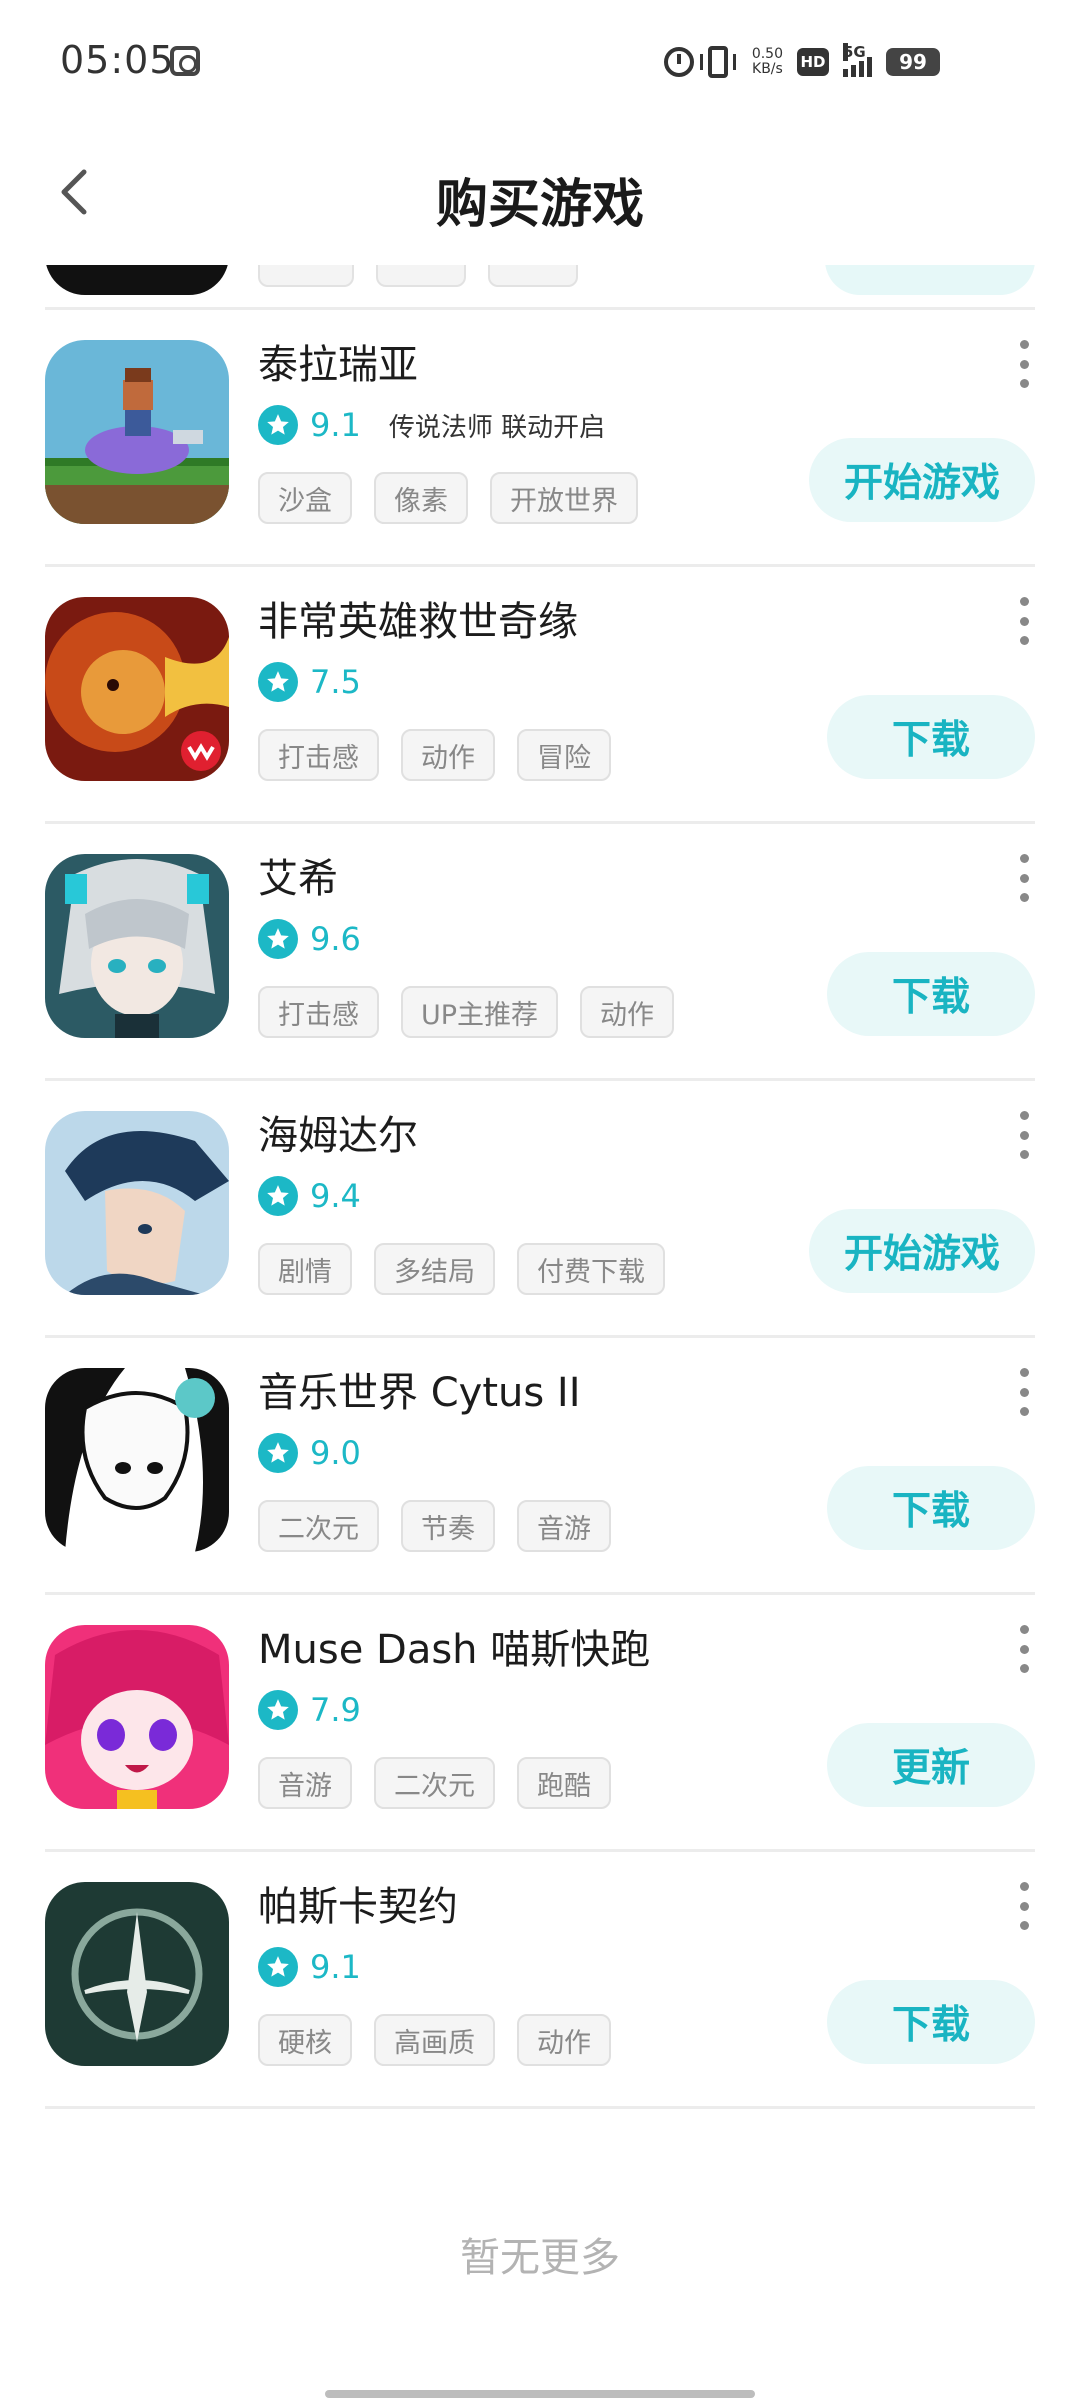 The image size is (1080, 2408). What do you see at coordinates (564, 498) in the screenshot?
I see `tag: 开放世界` at bounding box center [564, 498].